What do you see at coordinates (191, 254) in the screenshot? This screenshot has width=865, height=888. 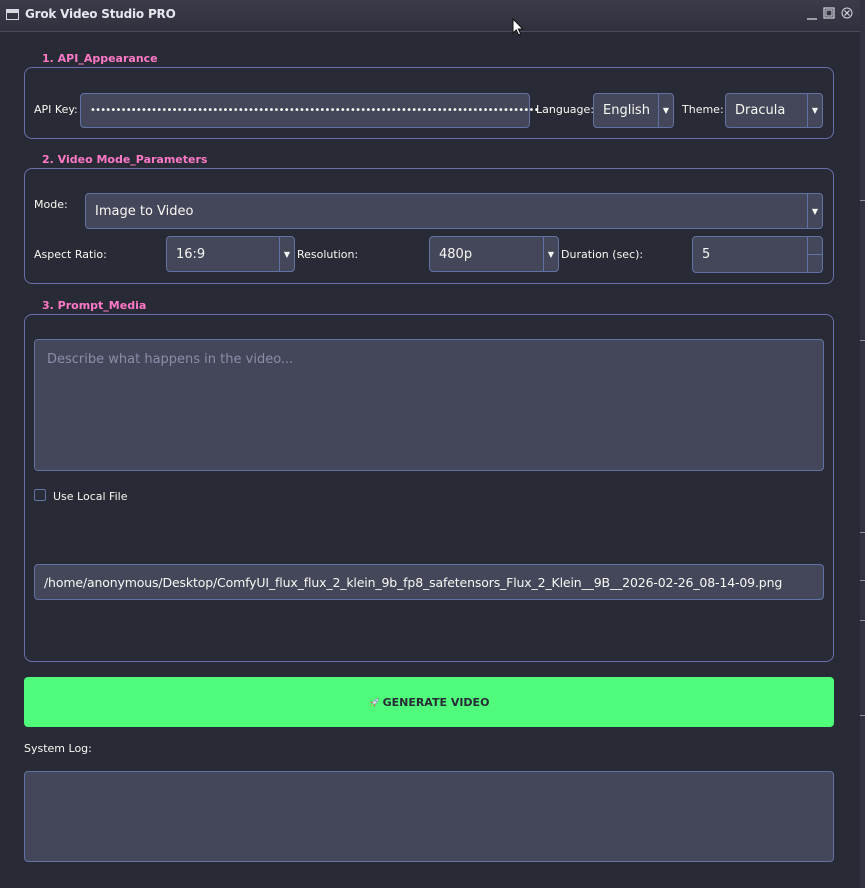 I see `aspect-ratio-select-value: 16:9` at bounding box center [191, 254].